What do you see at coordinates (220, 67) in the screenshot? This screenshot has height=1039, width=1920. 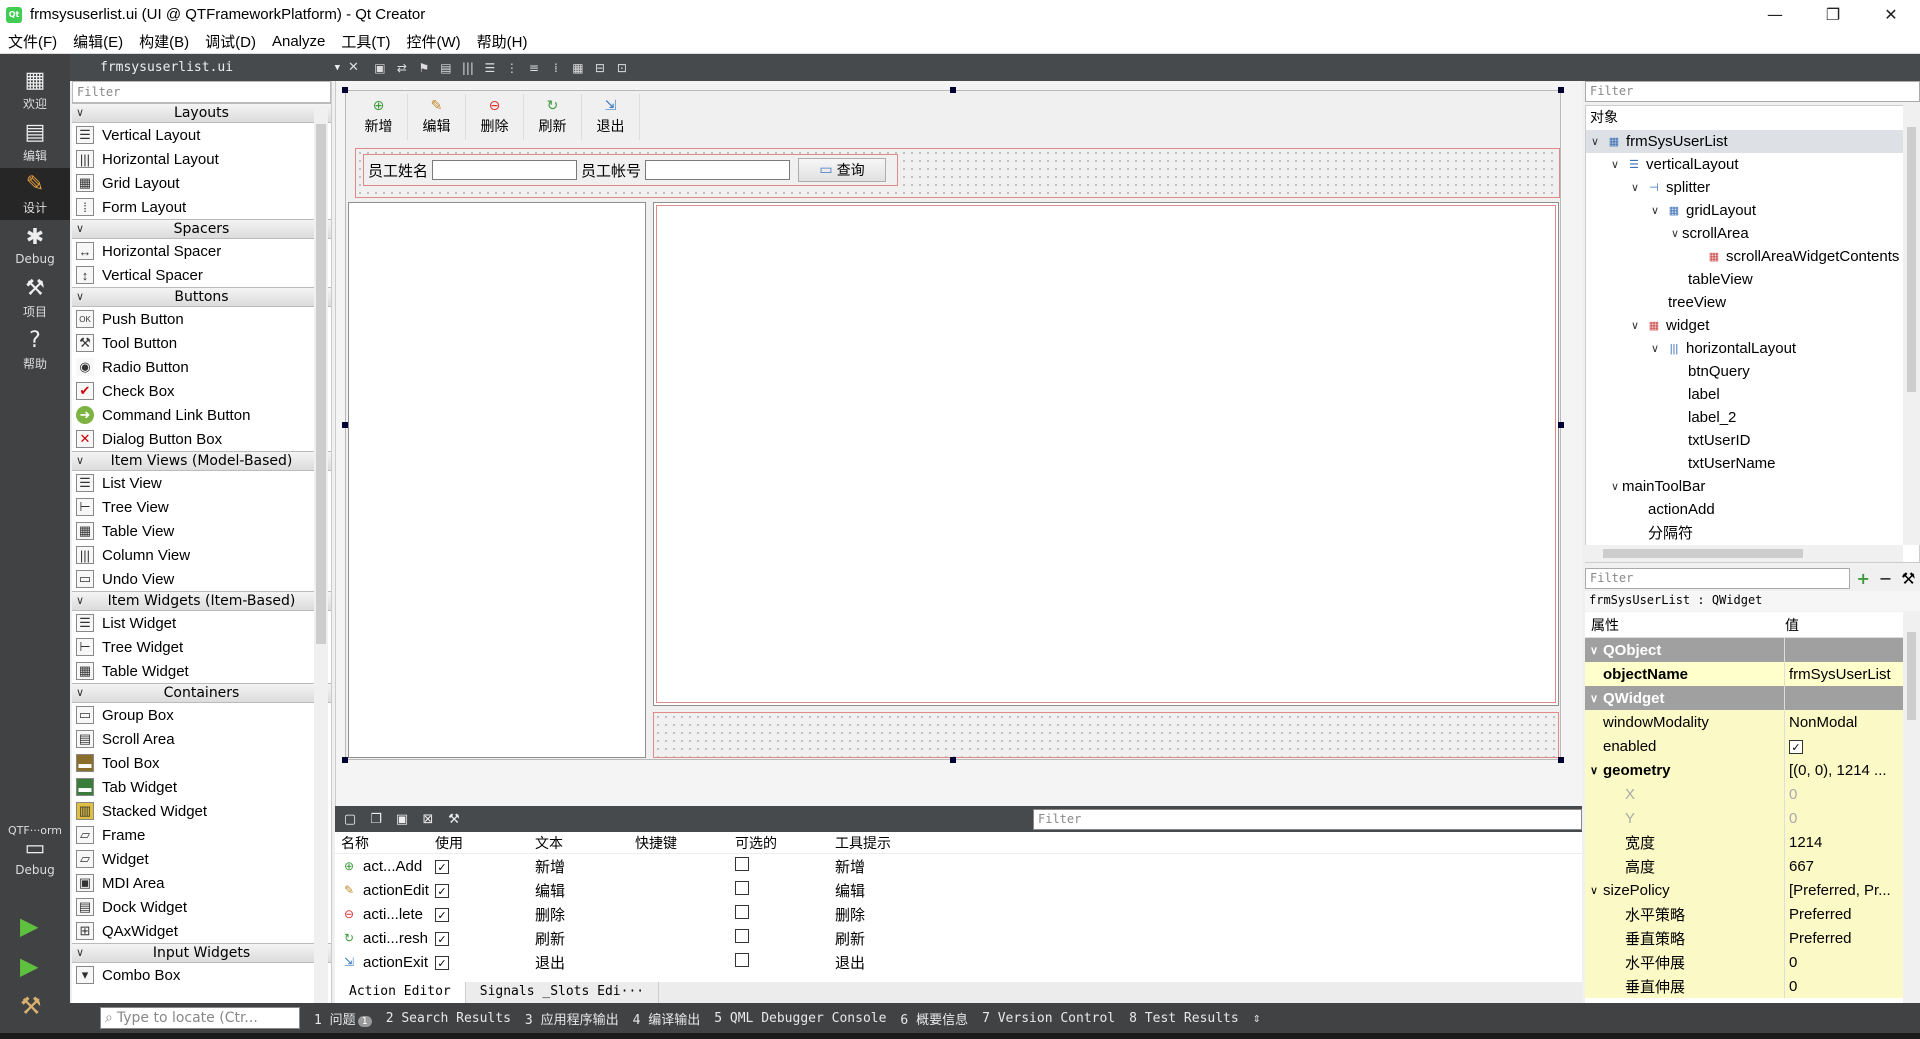 I see `document-selector: frmsysuserlist.ui ▼` at bounding box center [220, 67].